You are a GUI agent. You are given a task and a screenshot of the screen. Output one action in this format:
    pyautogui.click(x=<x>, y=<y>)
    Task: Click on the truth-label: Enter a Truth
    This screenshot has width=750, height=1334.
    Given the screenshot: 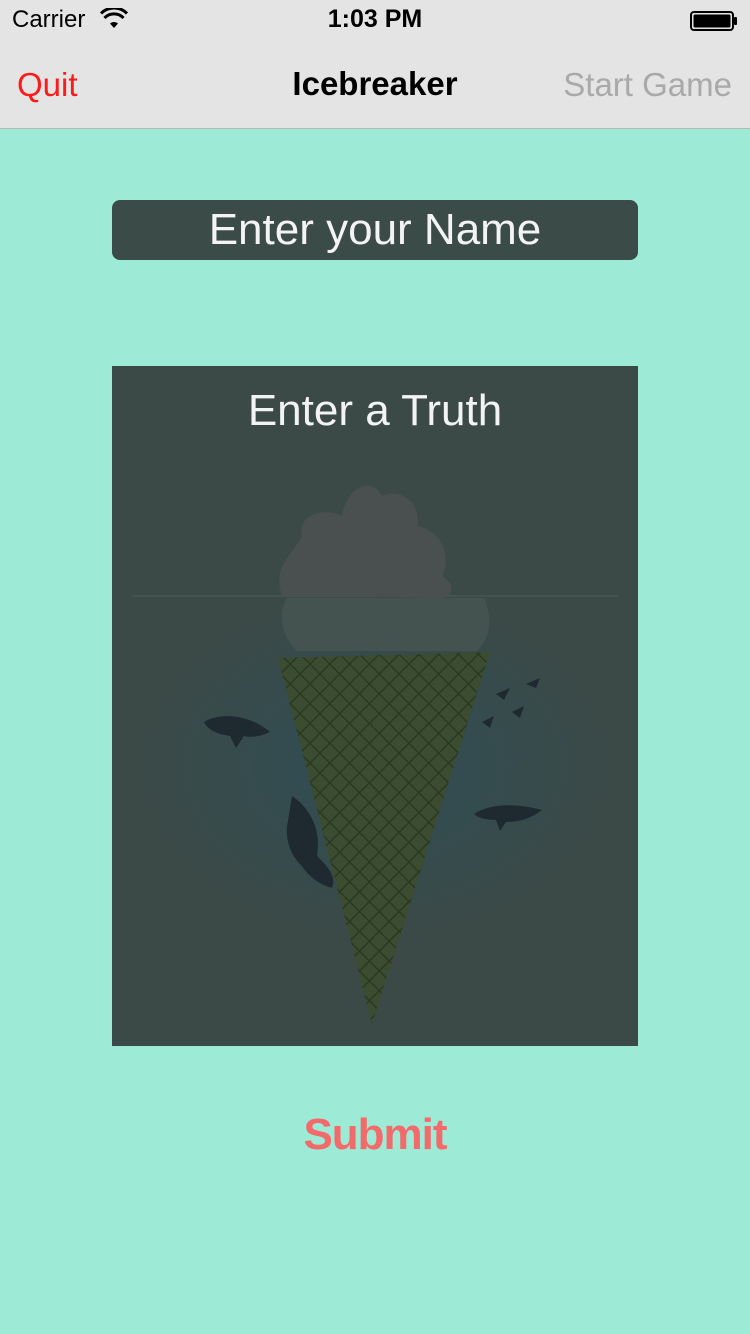 What is the action you would take?
    pyautogui.click(x=375, y=410)
    